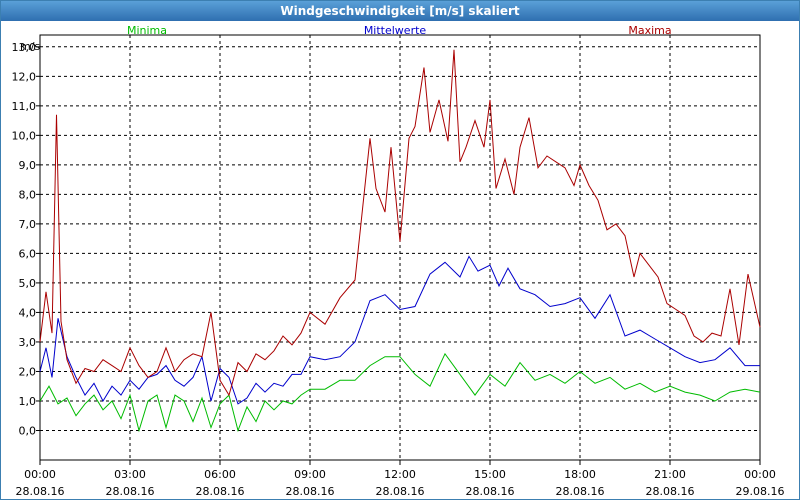 The image size is (800, 500). I want to click on x-tick-date: 29.08.16, so click(760, 491).